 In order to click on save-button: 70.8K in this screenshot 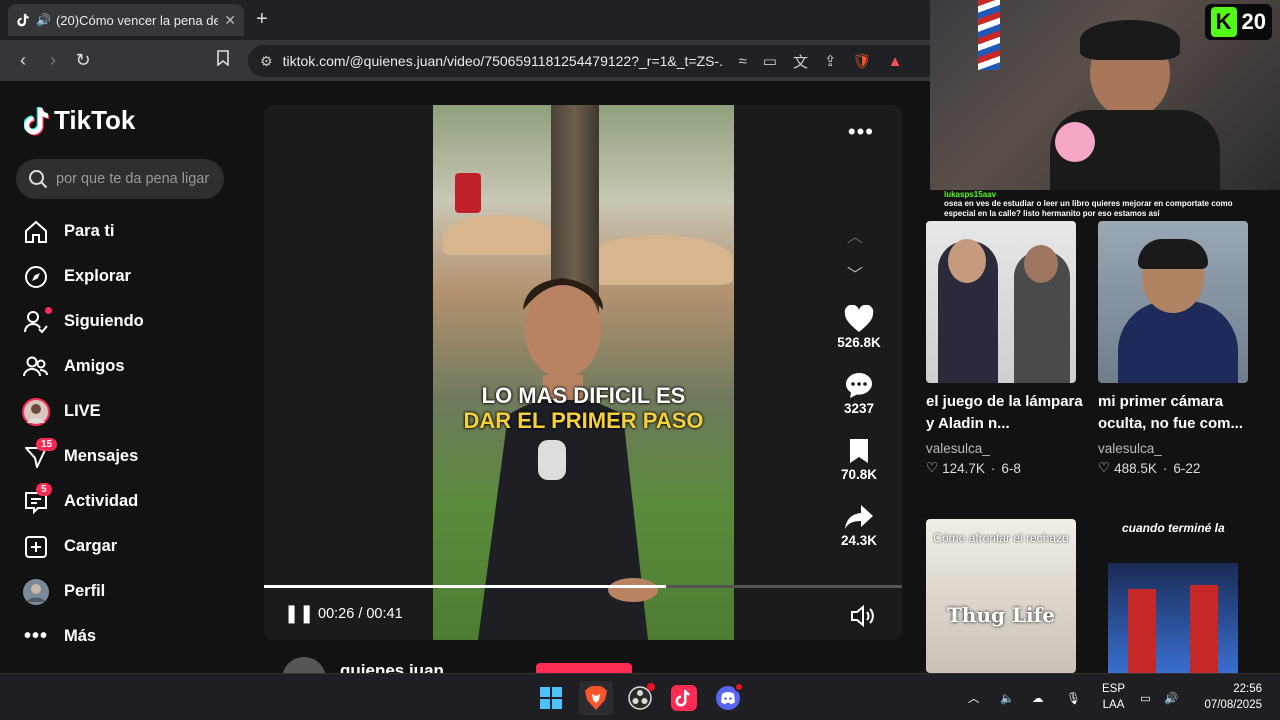, I will do `click(859, 470)`.